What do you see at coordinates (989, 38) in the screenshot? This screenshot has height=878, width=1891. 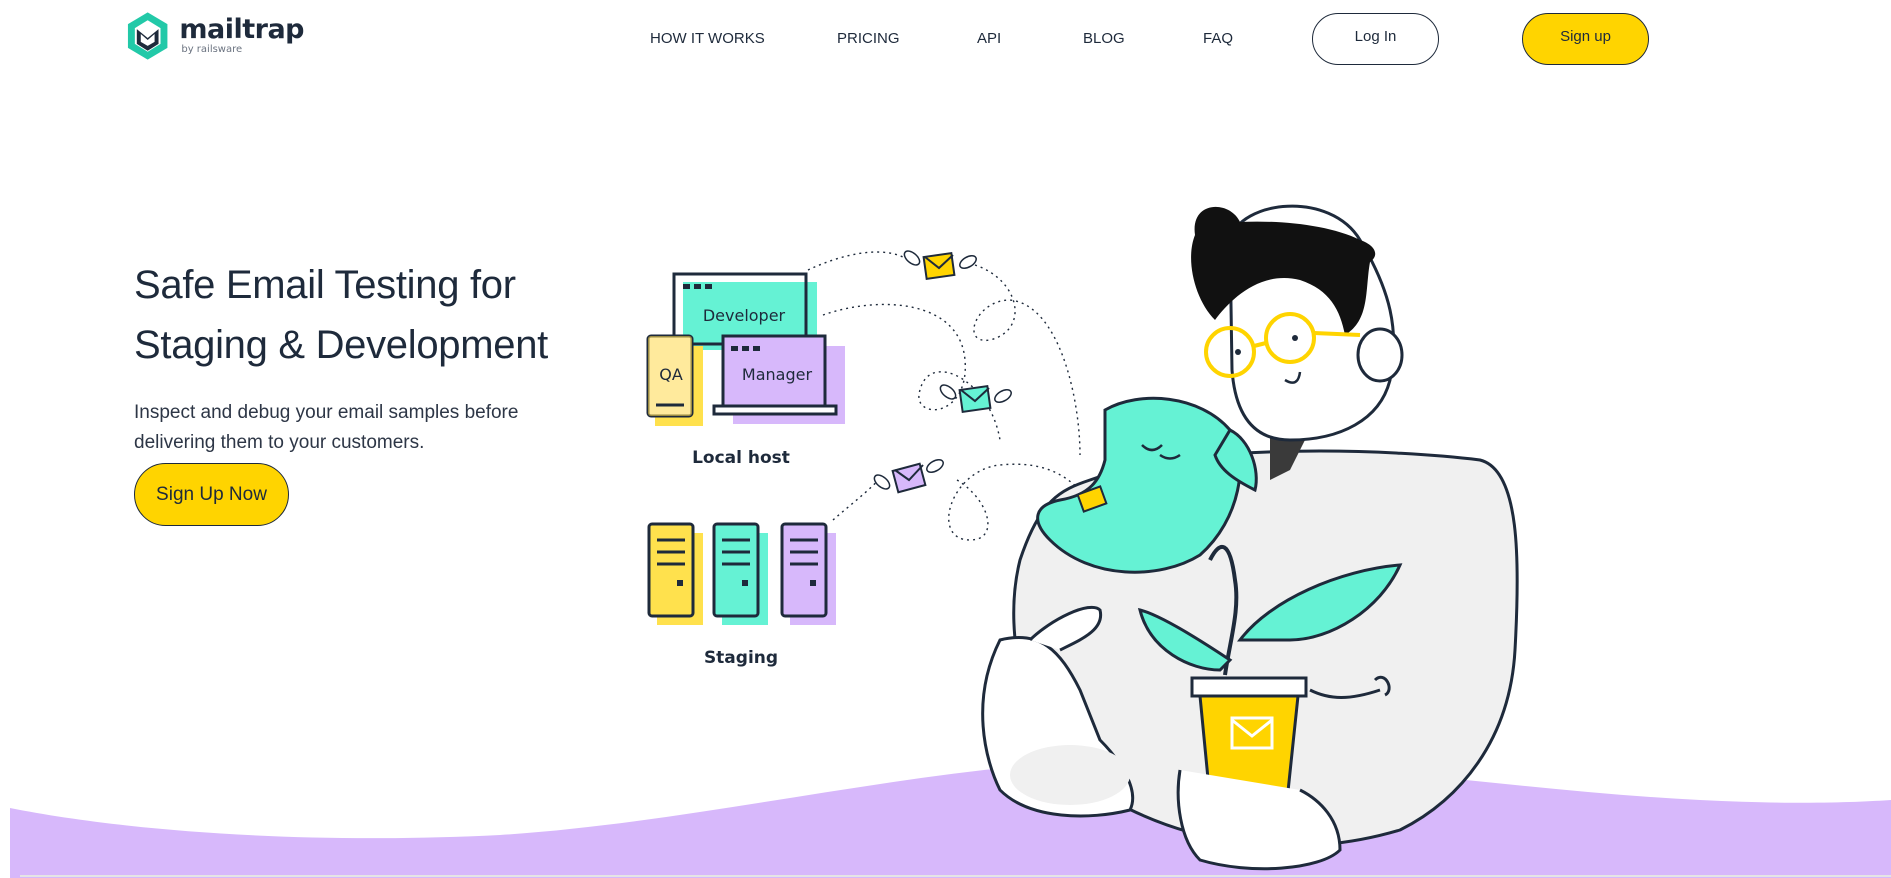 I see `nav-api: API` at bounding box center [989, 38].